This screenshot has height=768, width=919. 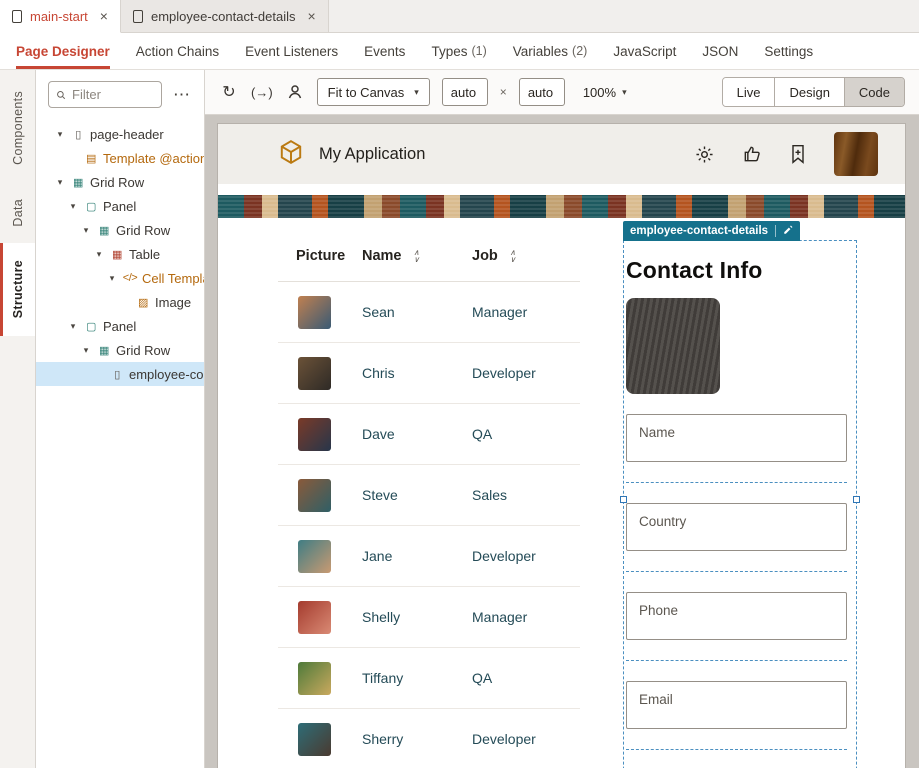 I want to click on column-header-picture: Picture, so click(x=320, y=256).